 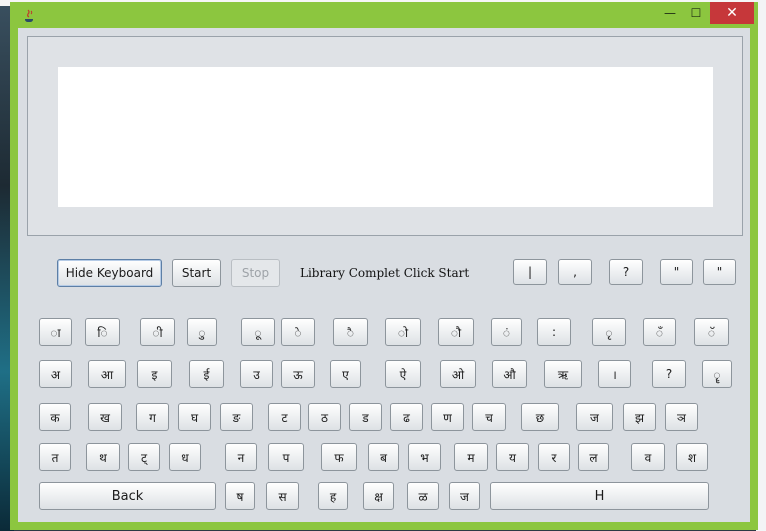 I want to click on keyboard-row2-key-7: ऐ, so click(x=403, y=374).